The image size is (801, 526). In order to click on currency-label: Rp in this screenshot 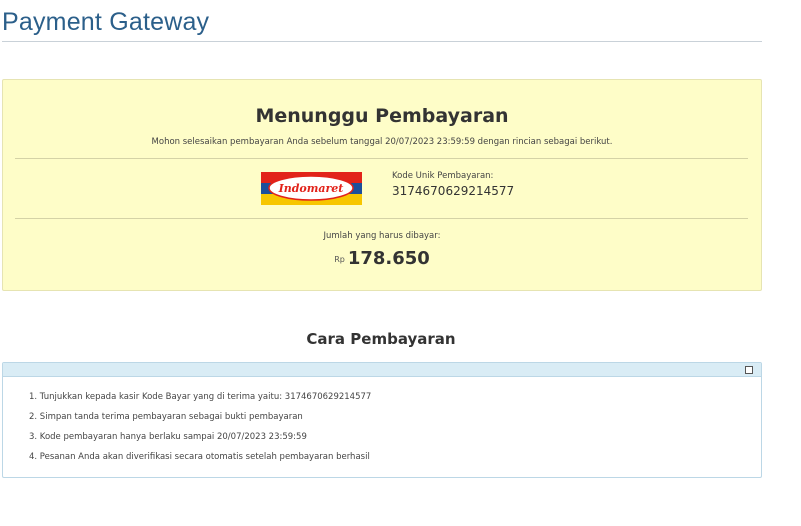, I will do `click(339, 259)`.